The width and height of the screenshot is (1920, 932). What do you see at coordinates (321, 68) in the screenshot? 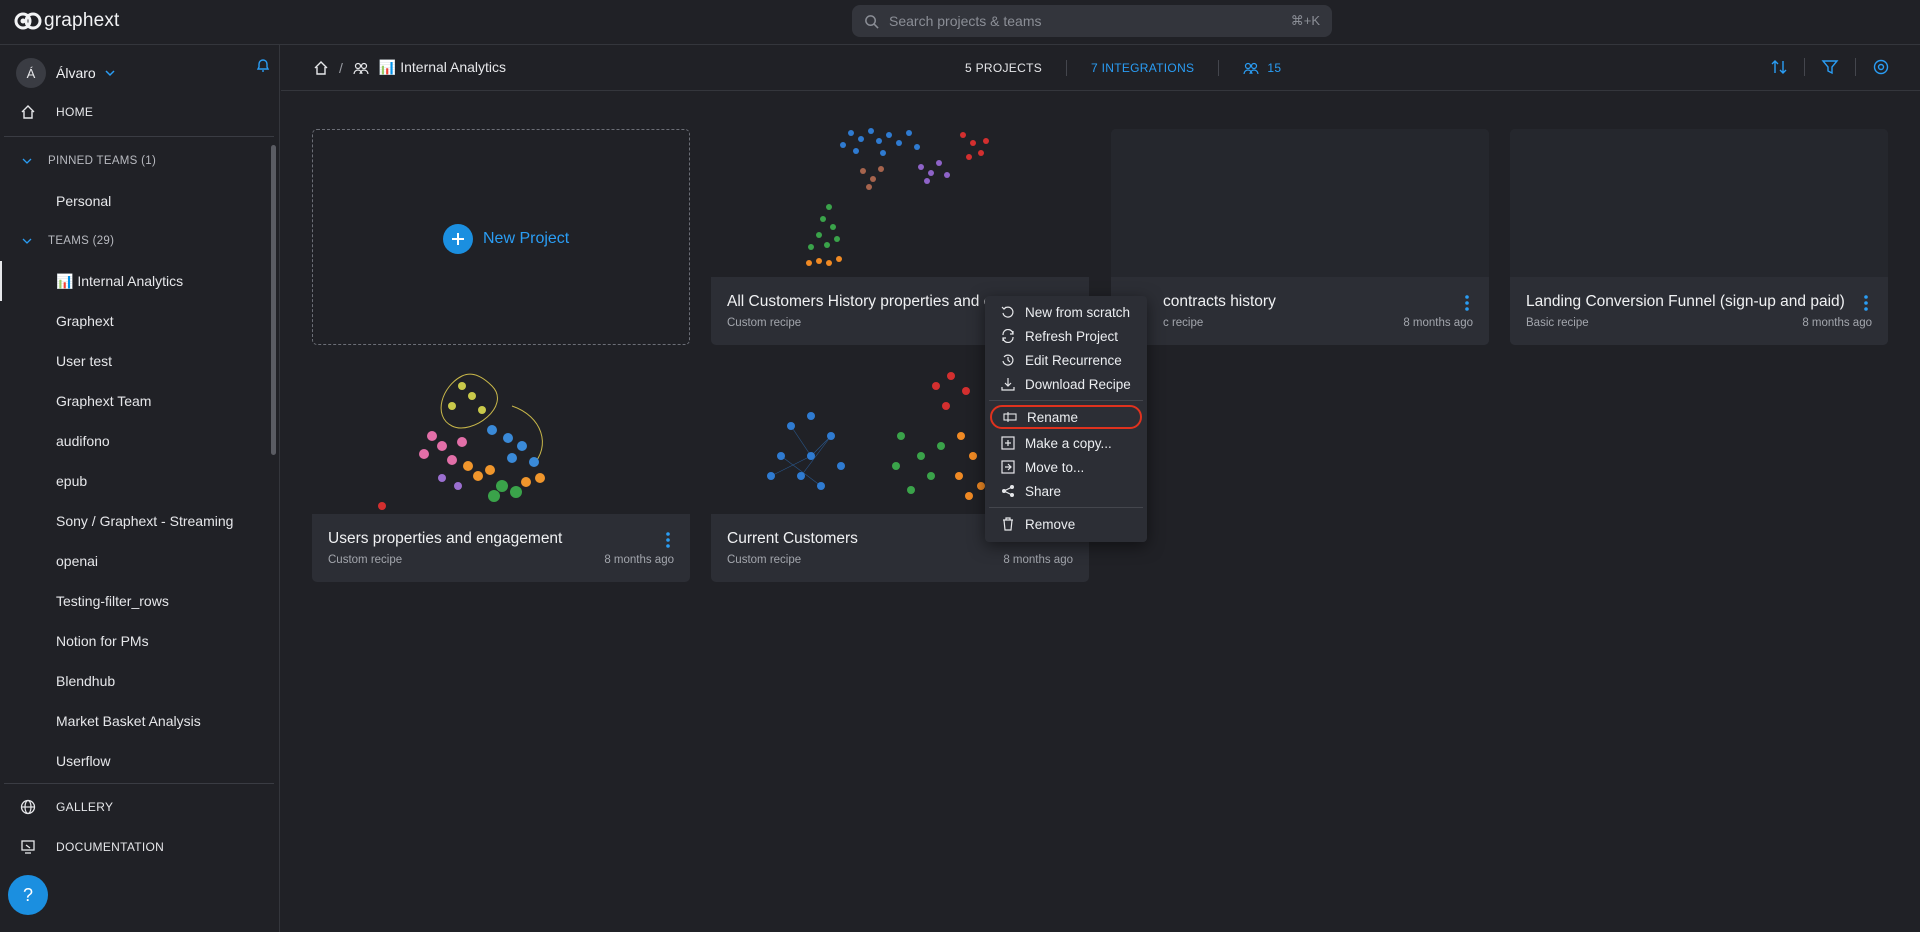
I see `home-icon` at bounding box center [321, 68].